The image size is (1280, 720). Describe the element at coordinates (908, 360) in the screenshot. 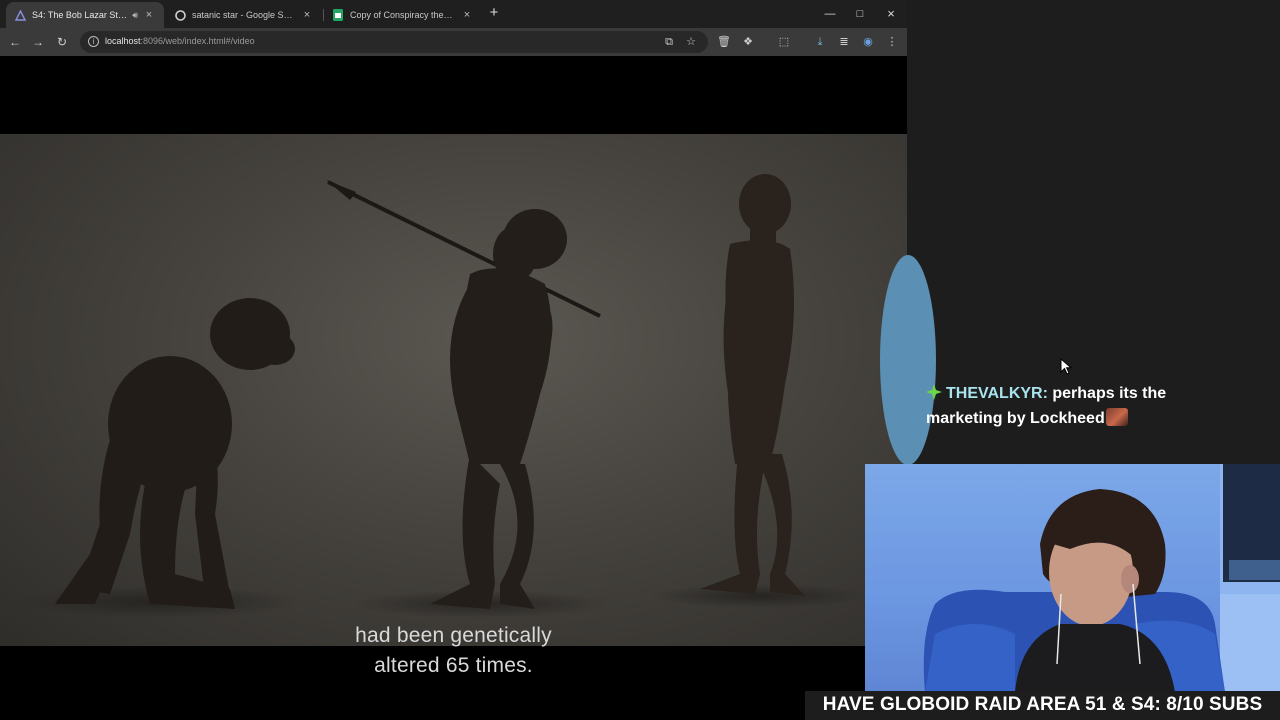

I see `decorative-orb` at that location.